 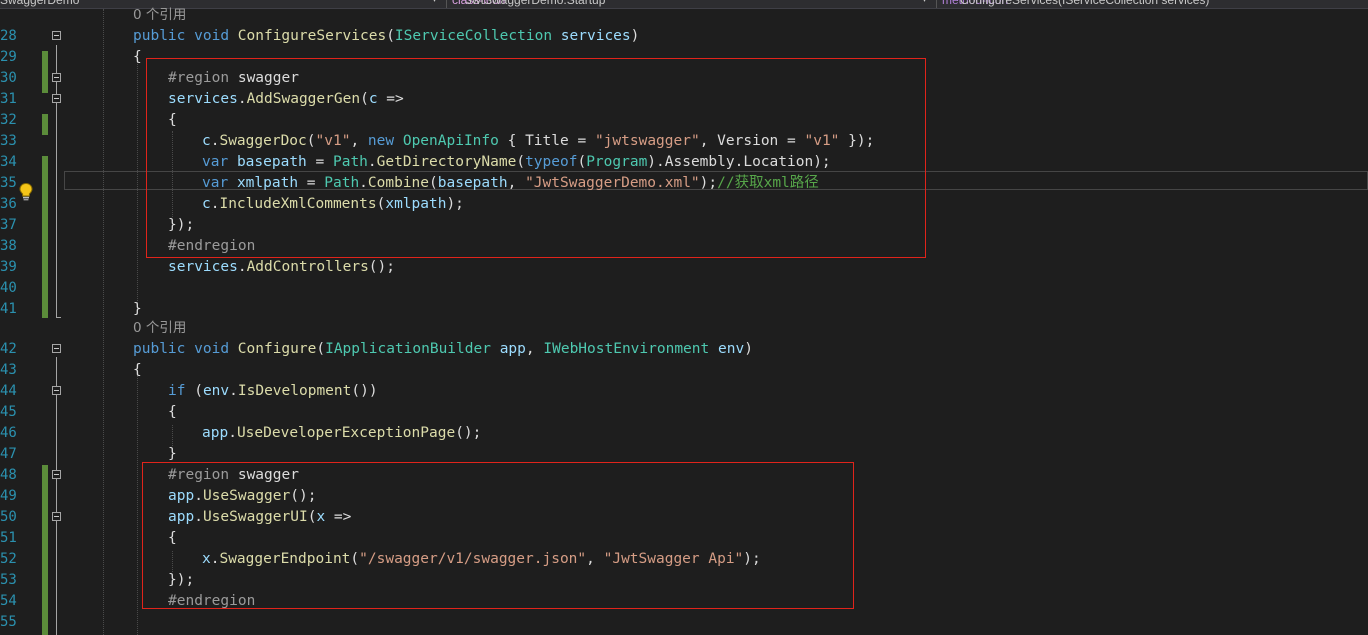 What do you see at coordinates (8, 183) in the screenshot?
I see `line-number: 35` at bounding box center [8, 183].